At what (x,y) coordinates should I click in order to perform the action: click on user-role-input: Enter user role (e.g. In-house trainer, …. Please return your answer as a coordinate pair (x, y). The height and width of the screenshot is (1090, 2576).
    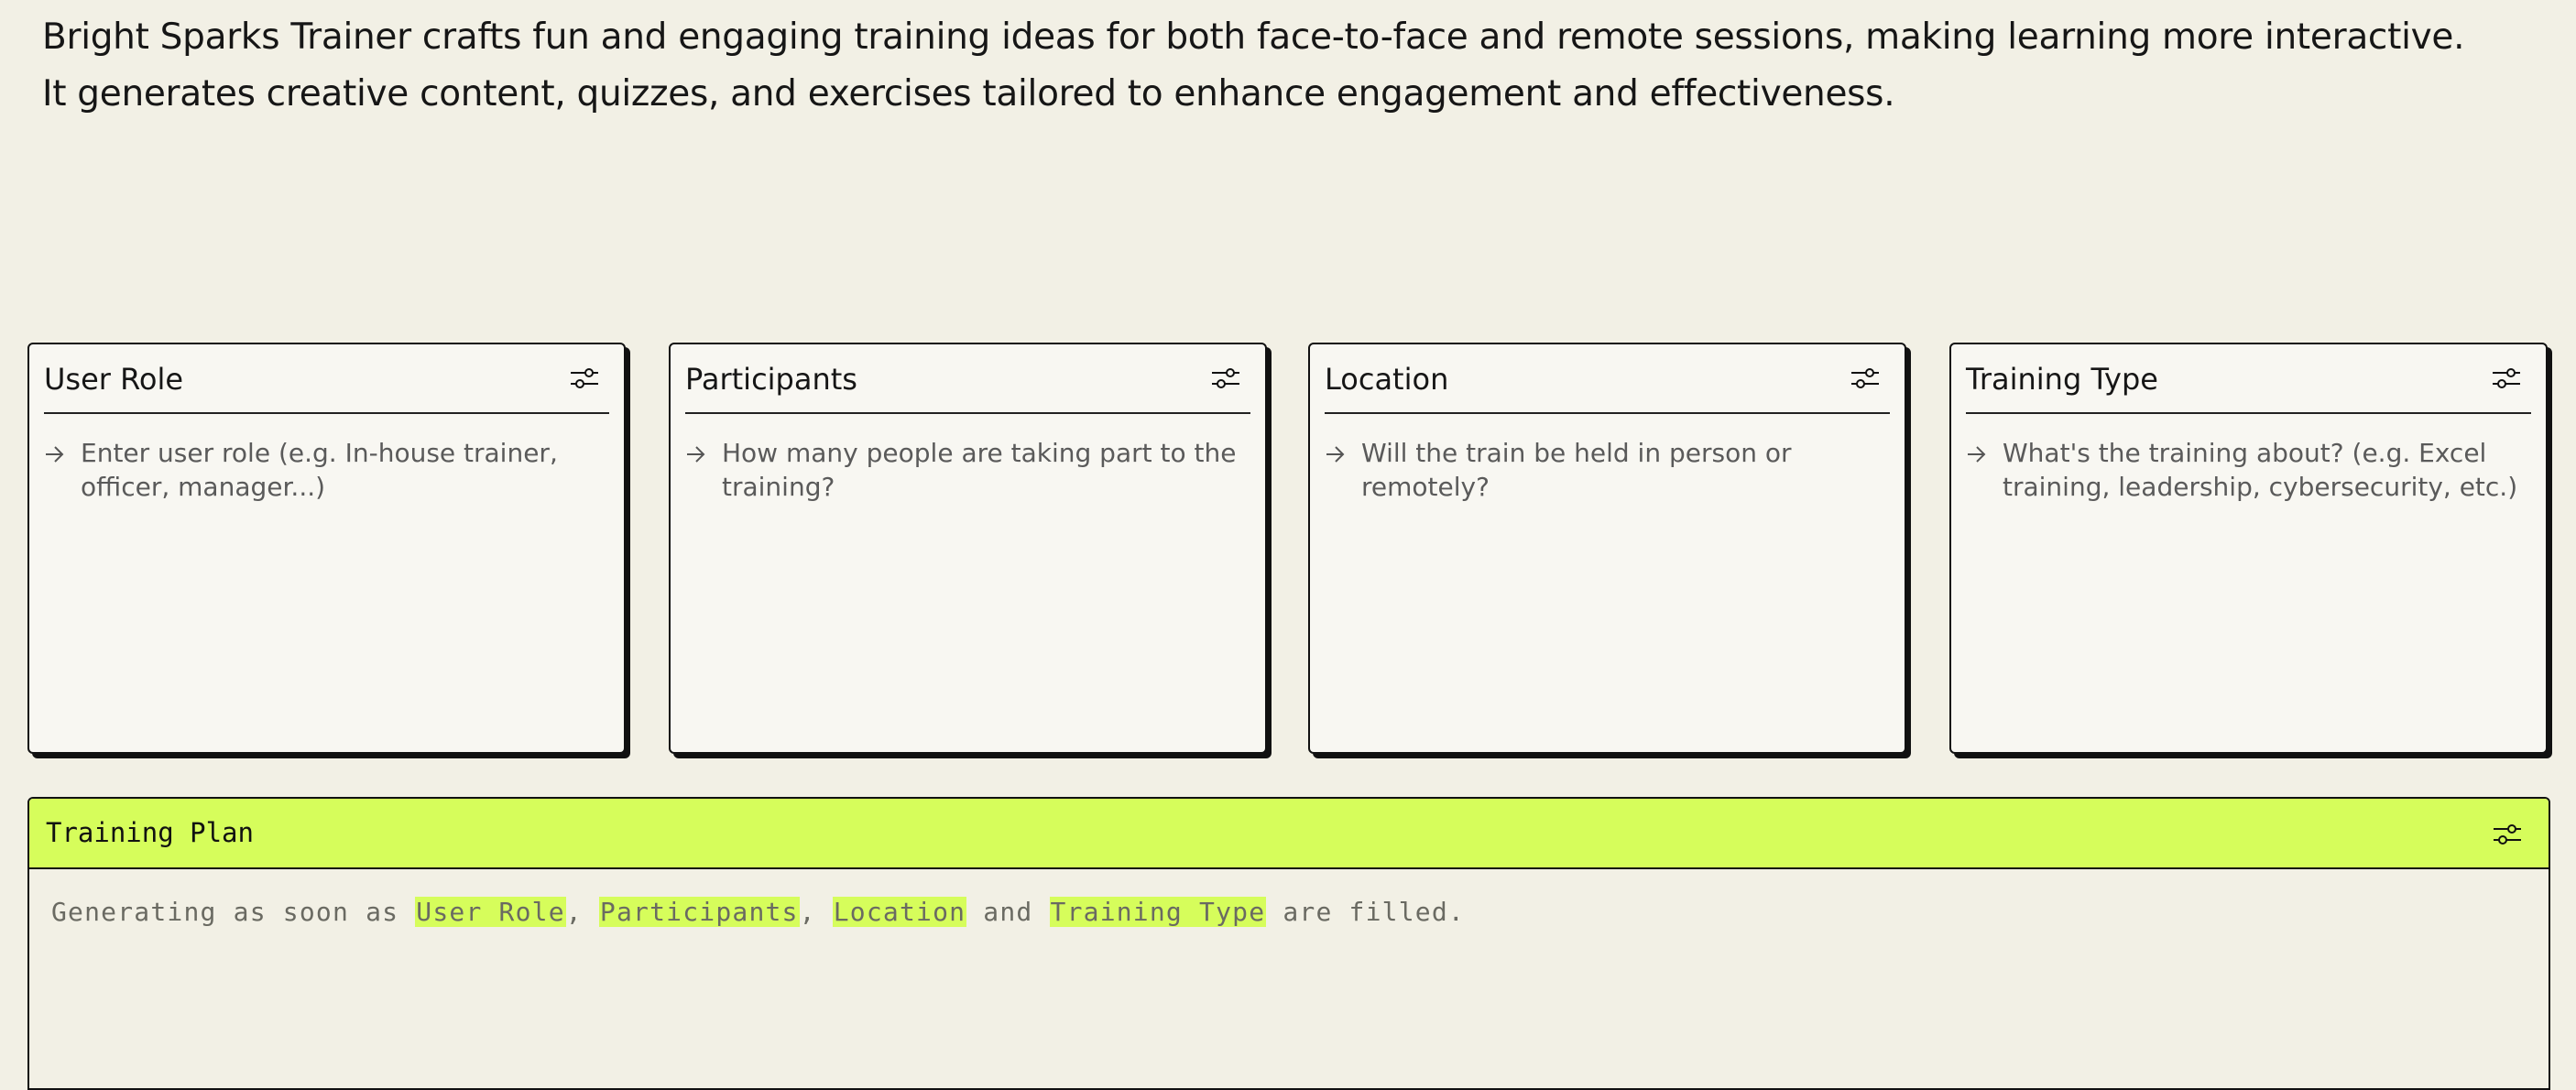
    Looking at the image, I should click on (327, 470).